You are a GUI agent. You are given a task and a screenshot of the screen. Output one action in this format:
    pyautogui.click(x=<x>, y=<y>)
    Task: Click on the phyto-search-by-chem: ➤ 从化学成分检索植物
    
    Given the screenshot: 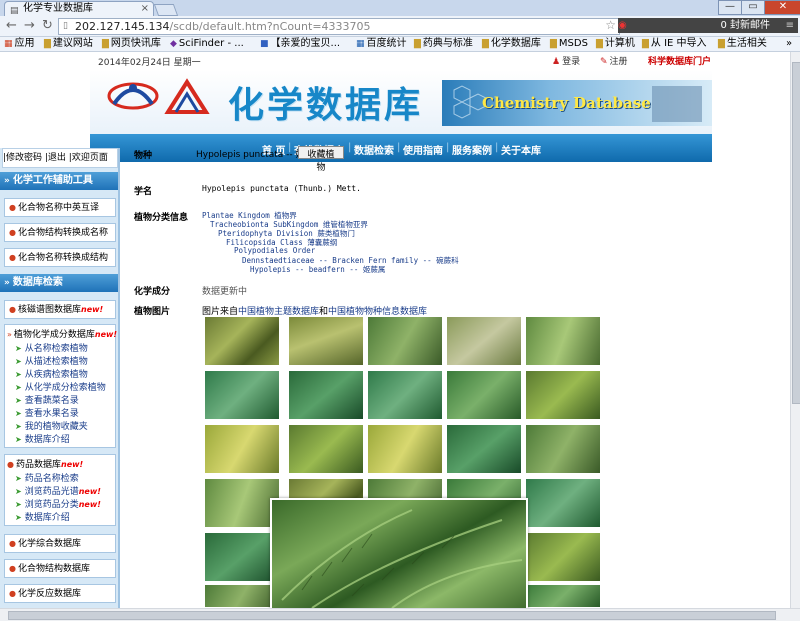 What is the action you would take?
    pyautogui.click(x=60, y=386)
    